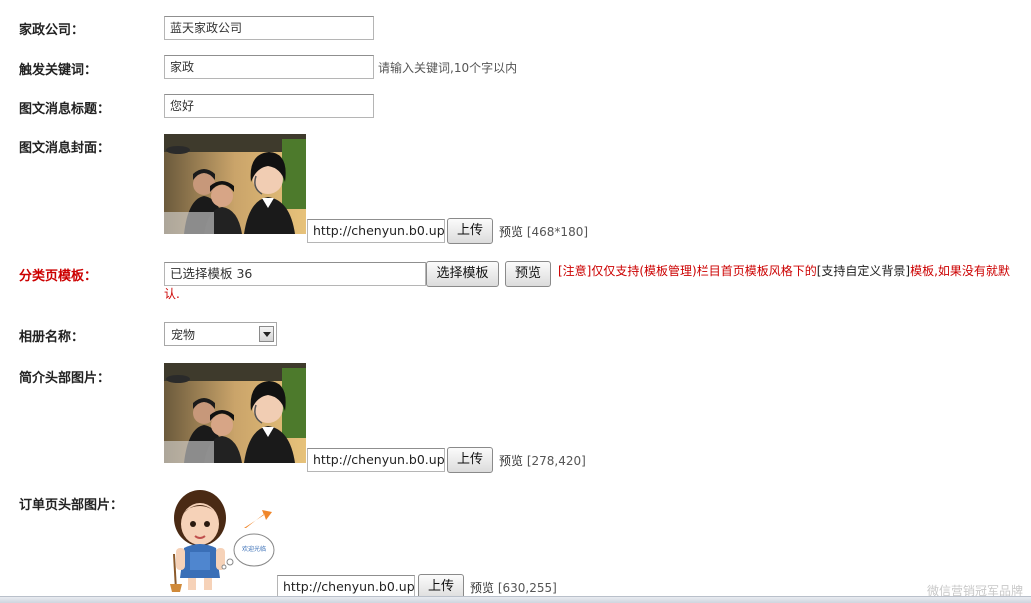 This screenshot has height=603, width=1031. What do you see at coordinates (52, 30) in the screenshot?
I see `company-label: 家政公司：` at bounding box center [52, 30].